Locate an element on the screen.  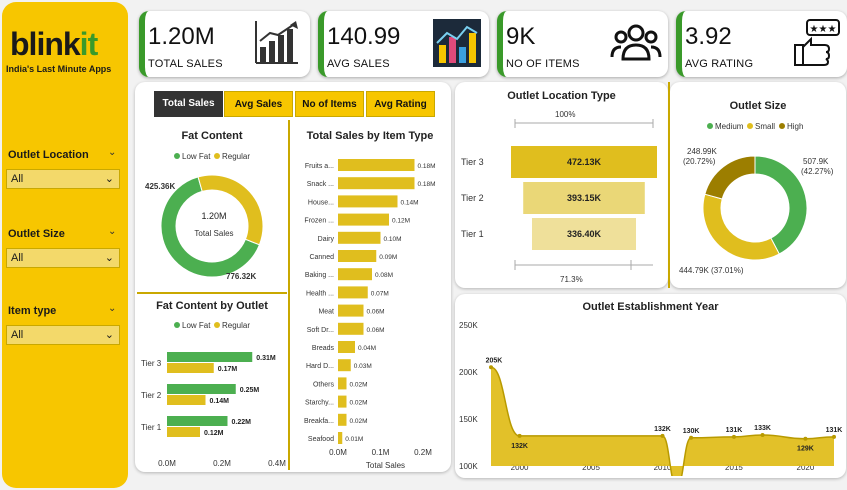
data-label: 0.17M is located at coordinates (228, 369).